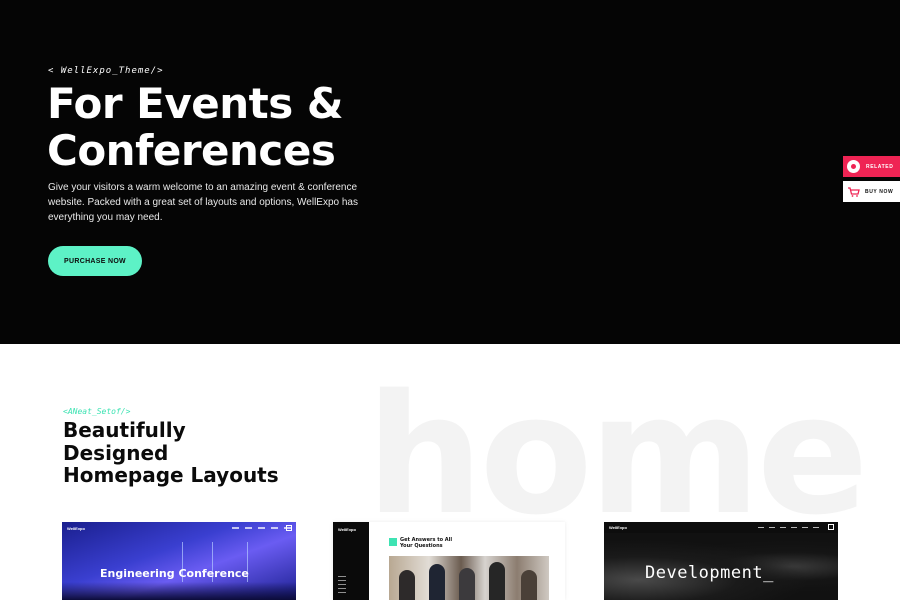  What do you see at coordinates (393, 542) in the screenshot?
I see `accent-square` at bounding box center [393, 542].